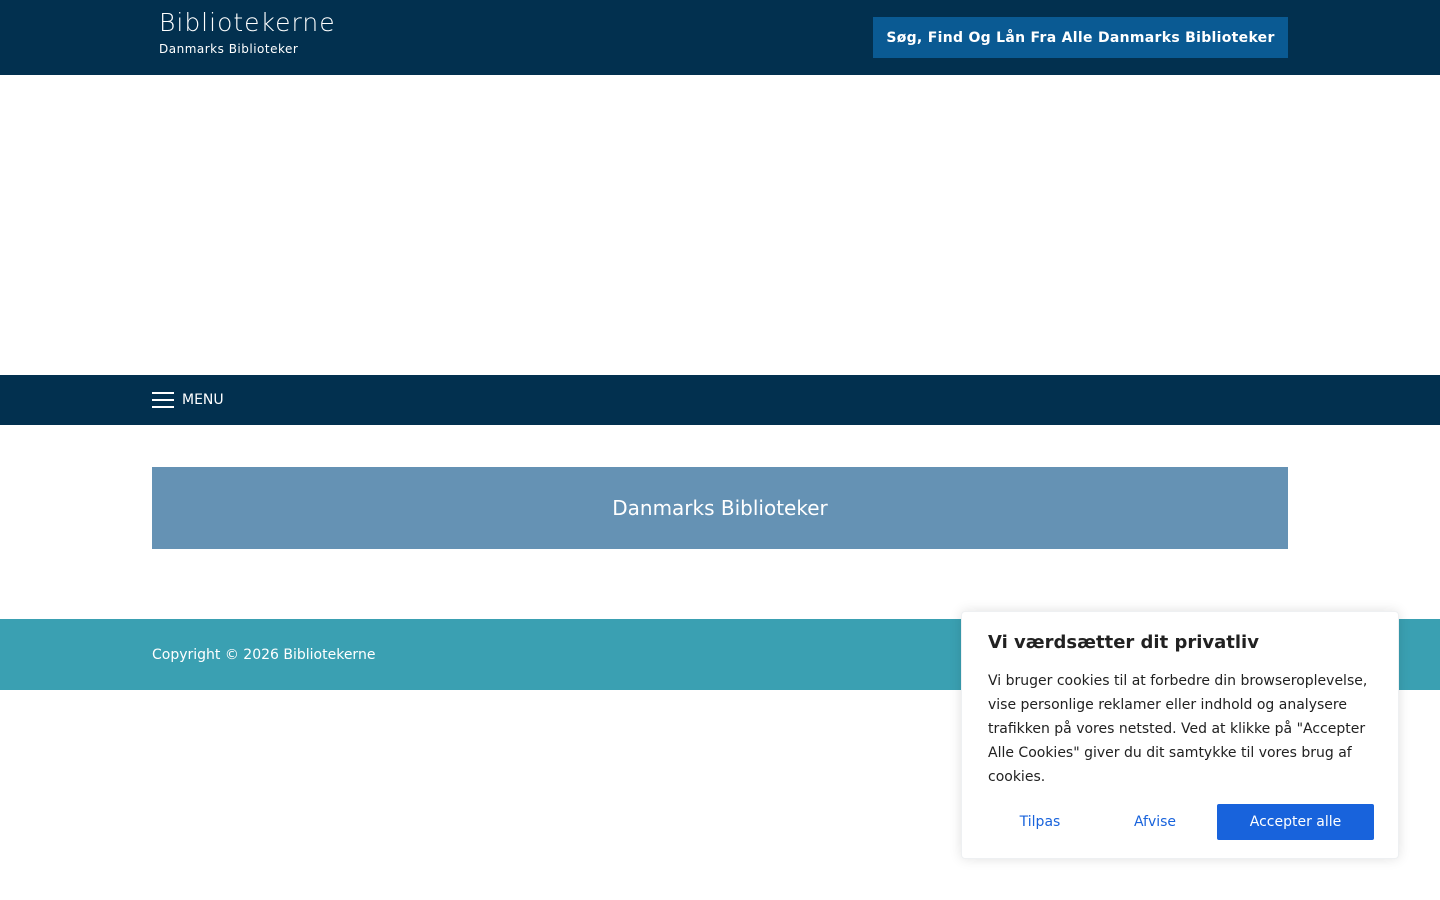 This screenshot has height=900, width=1440. What do you see at coordinates (229, 49) in the screenshot?
I see `site-tagline: Danmarks Biblioteker` at bounding box center [229, 49].